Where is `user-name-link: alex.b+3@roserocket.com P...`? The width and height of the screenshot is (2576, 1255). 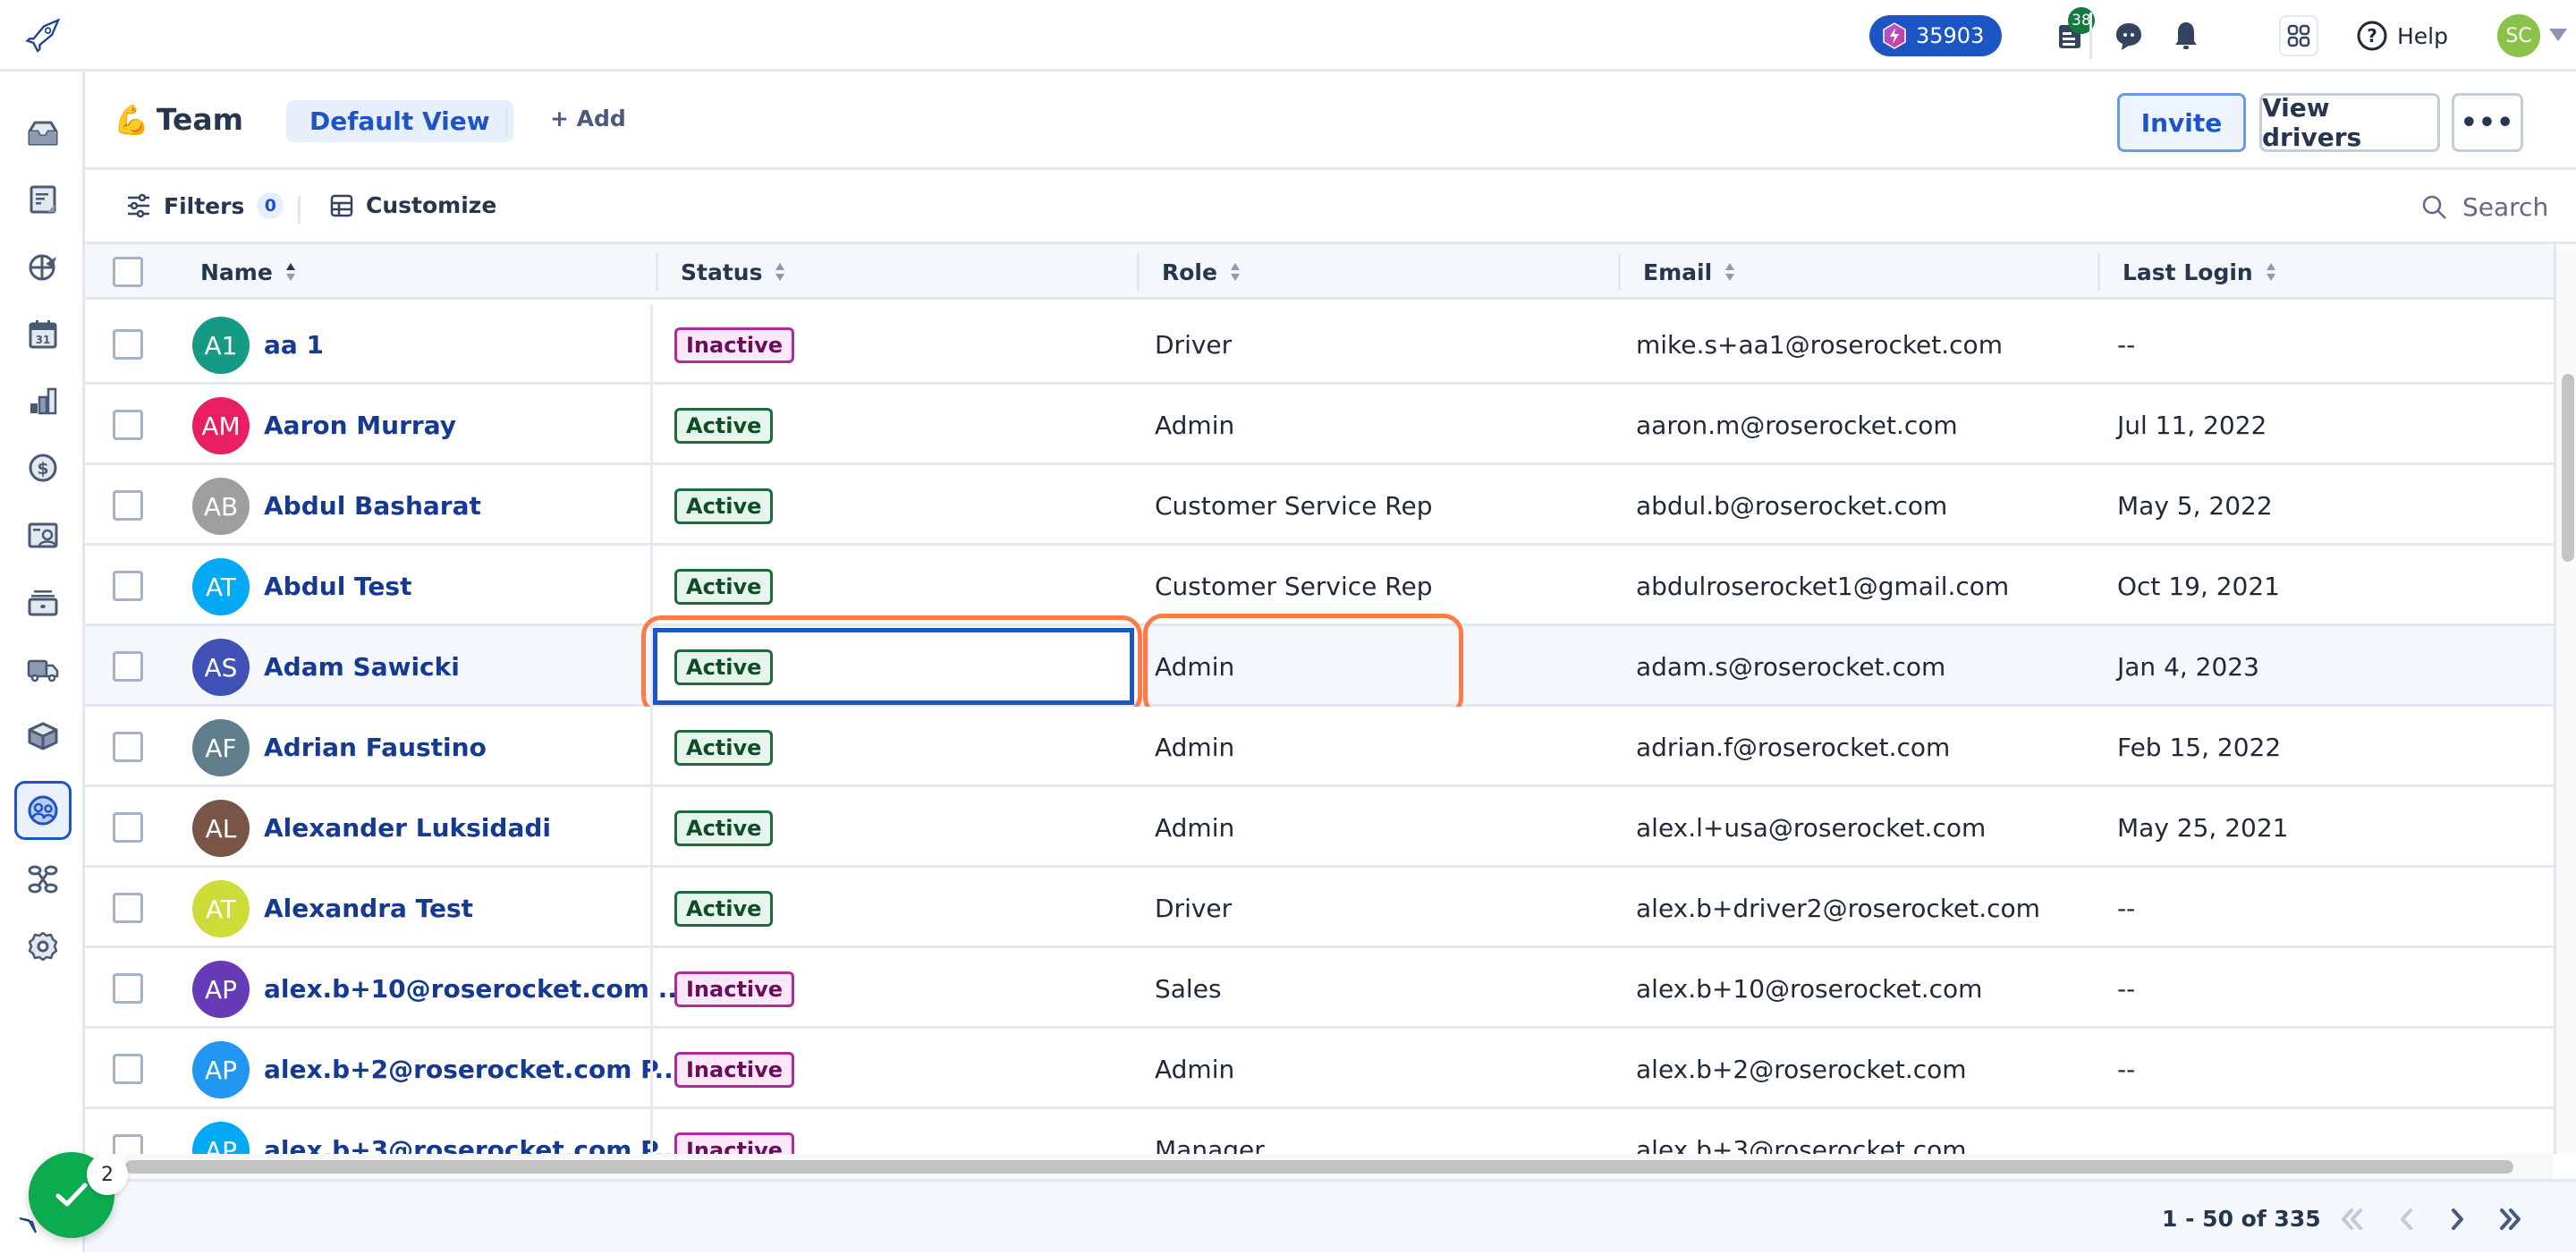
user-name-link: alex.b+3@roserocket.com P... is located at coordinates (473, 1132).